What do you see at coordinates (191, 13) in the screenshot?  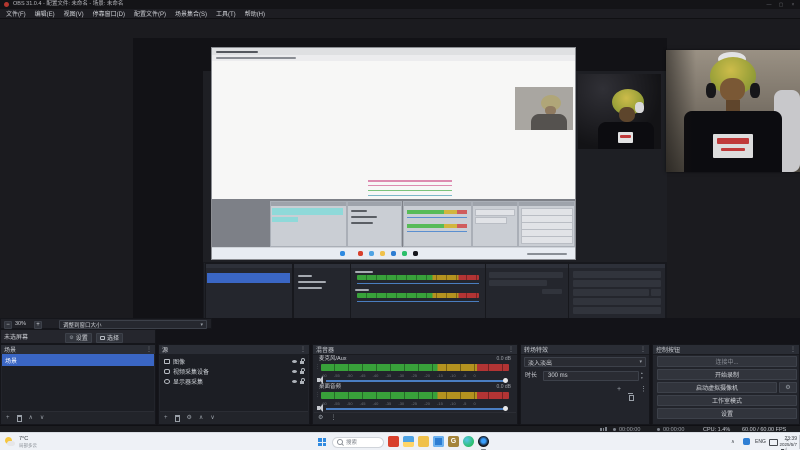 I see `menu-scene-collection: 场景集合(S)` at bounding box center [191, 13].